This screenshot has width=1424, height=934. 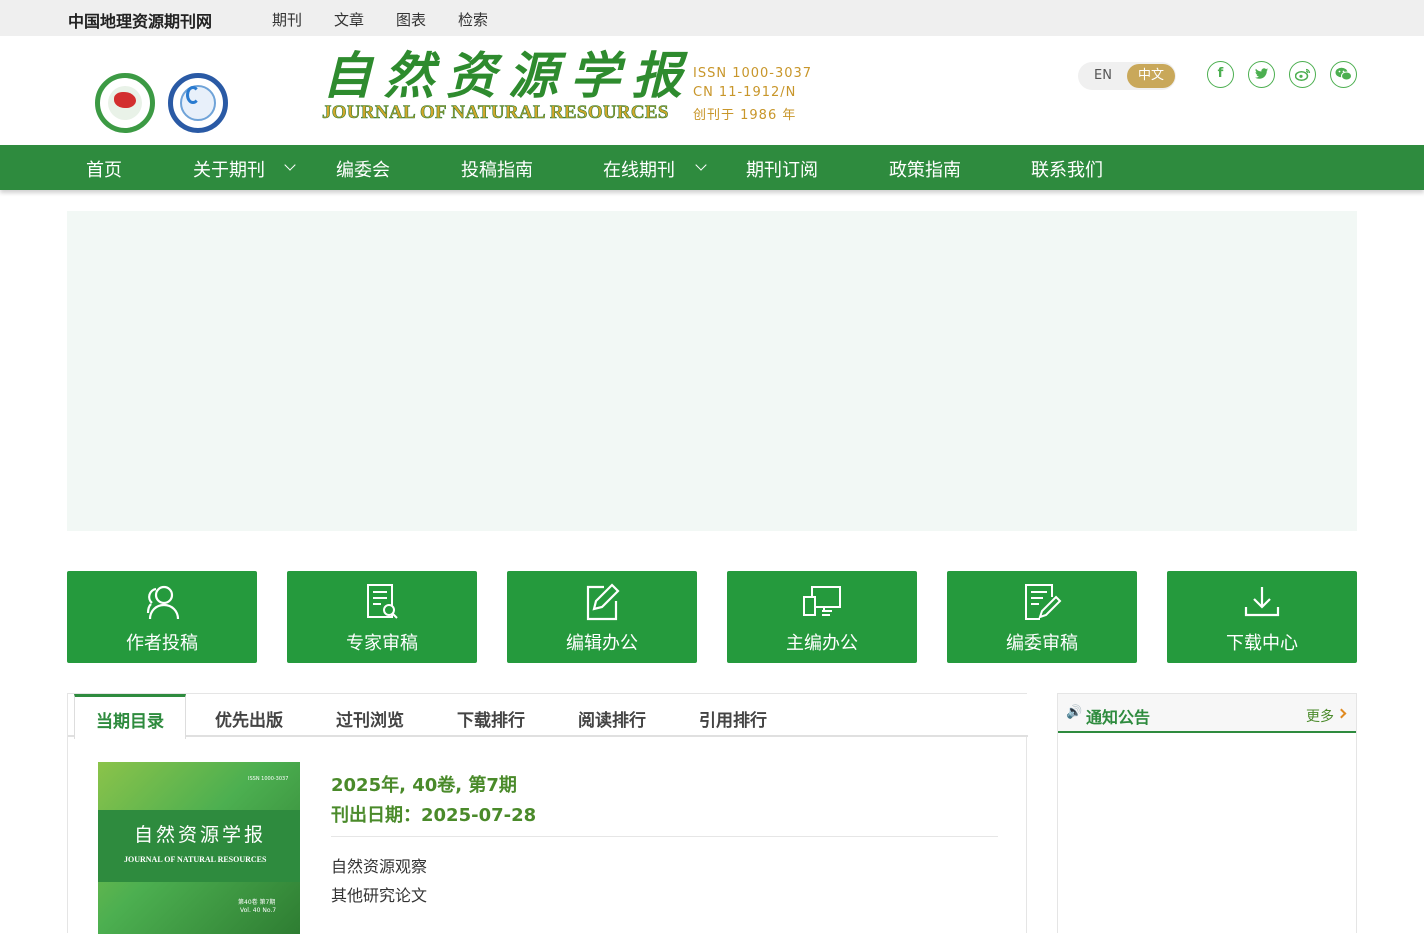 I want to click on download-center-button: 下载中心, so click(x=1262, y=617).